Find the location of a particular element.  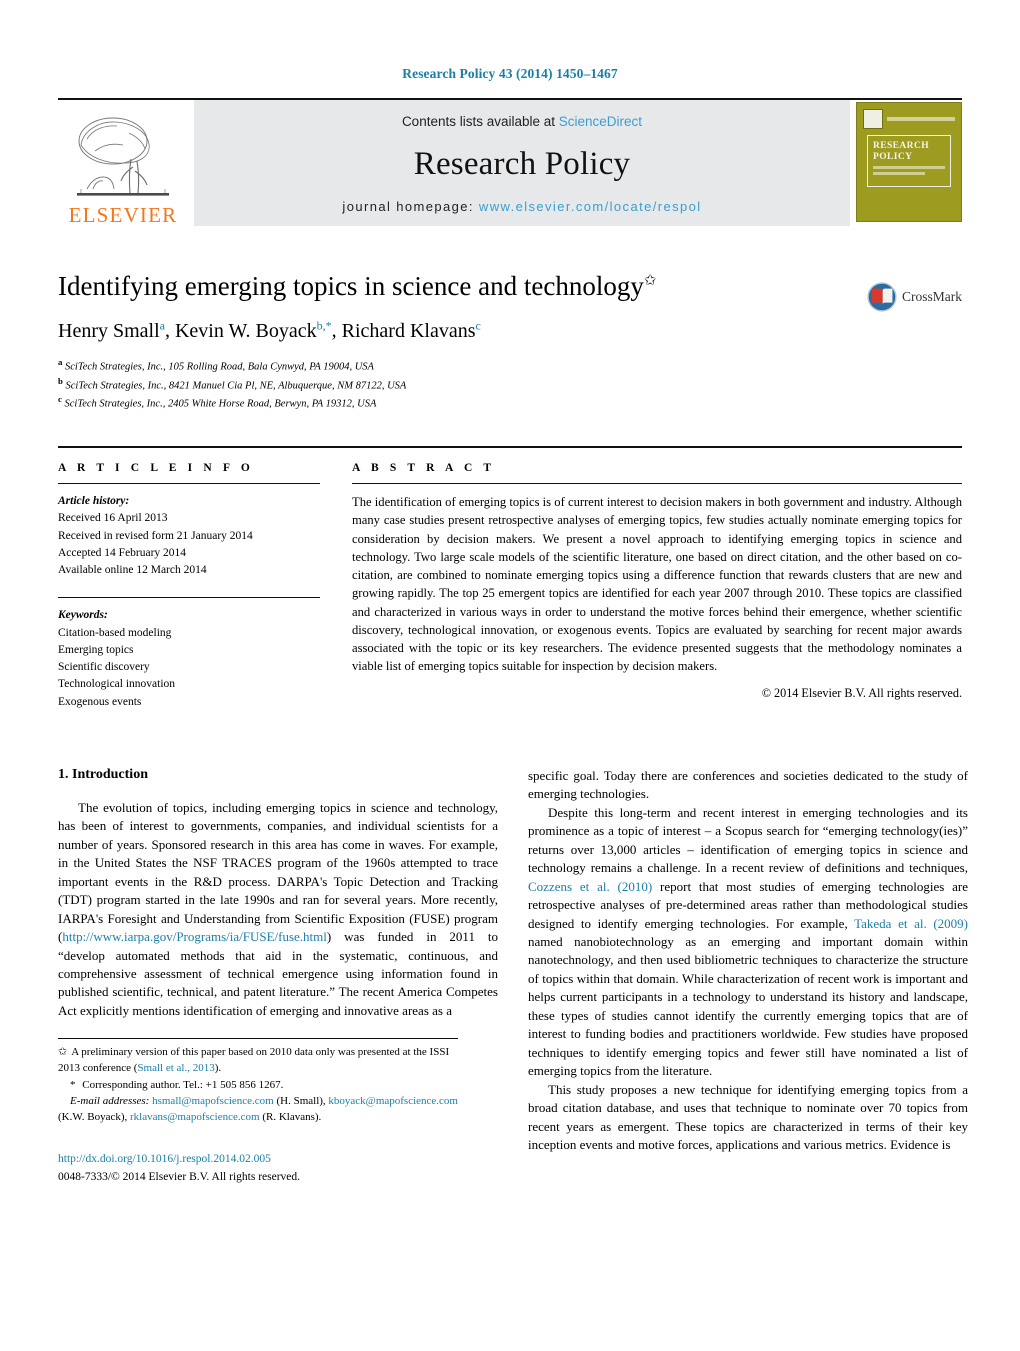

email-link-small: hsmall@mapofscience.com is located at coordinates (213, 1101).